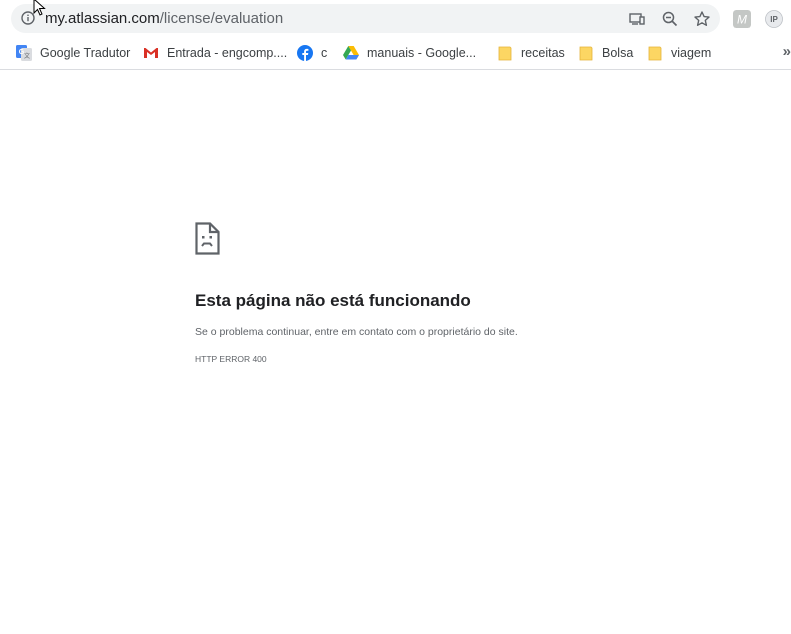 The width and height of the screenshot is (791, 634). Describe the element at coordinates (231, 359) in the screenshot. I see `error-code: HTTP ERROR 400` at that location.